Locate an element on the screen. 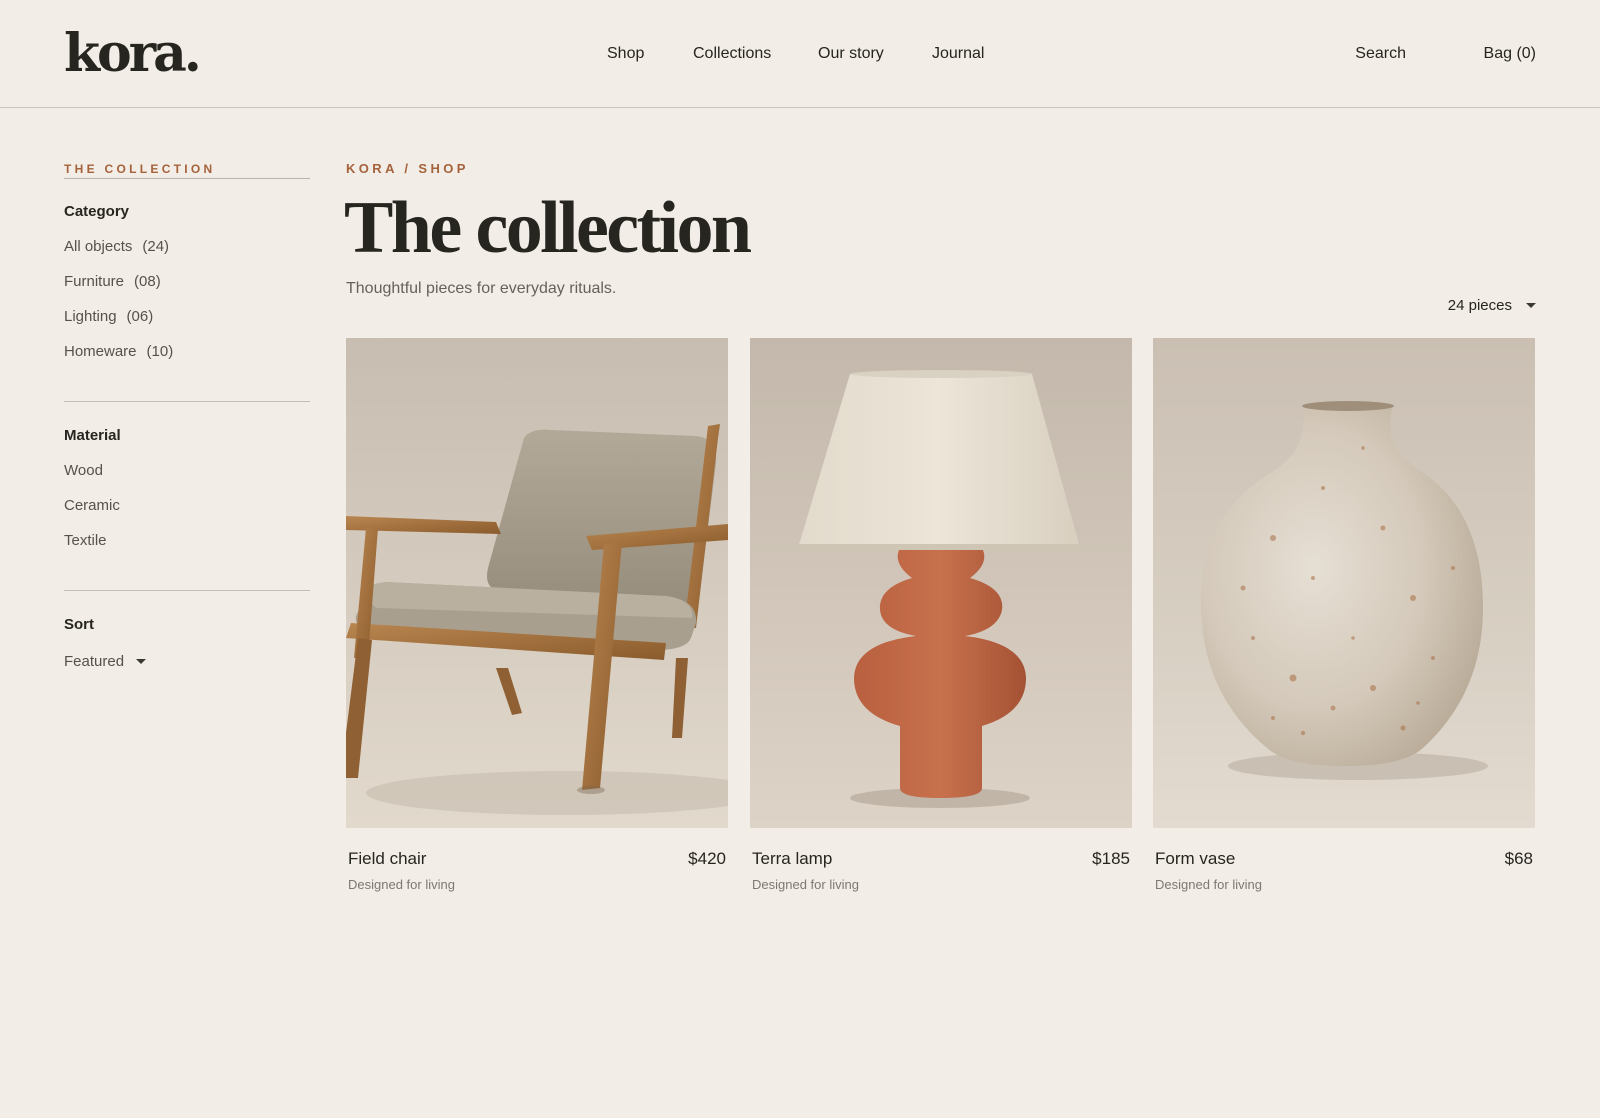  category-label: Furniture is located at coordinates (94, 281).